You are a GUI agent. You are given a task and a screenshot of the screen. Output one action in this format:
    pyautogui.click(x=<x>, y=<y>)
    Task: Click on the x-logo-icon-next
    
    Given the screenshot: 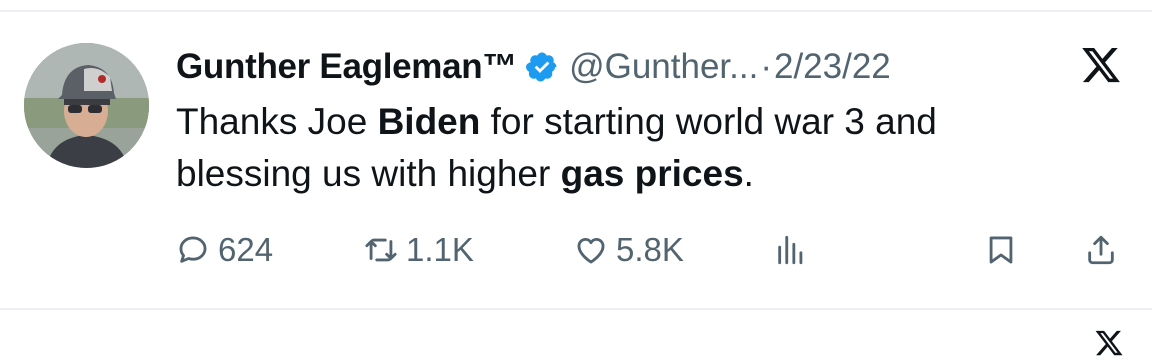 What is the action you would take?
    pyautogui.click(x=1109, y=343)
    